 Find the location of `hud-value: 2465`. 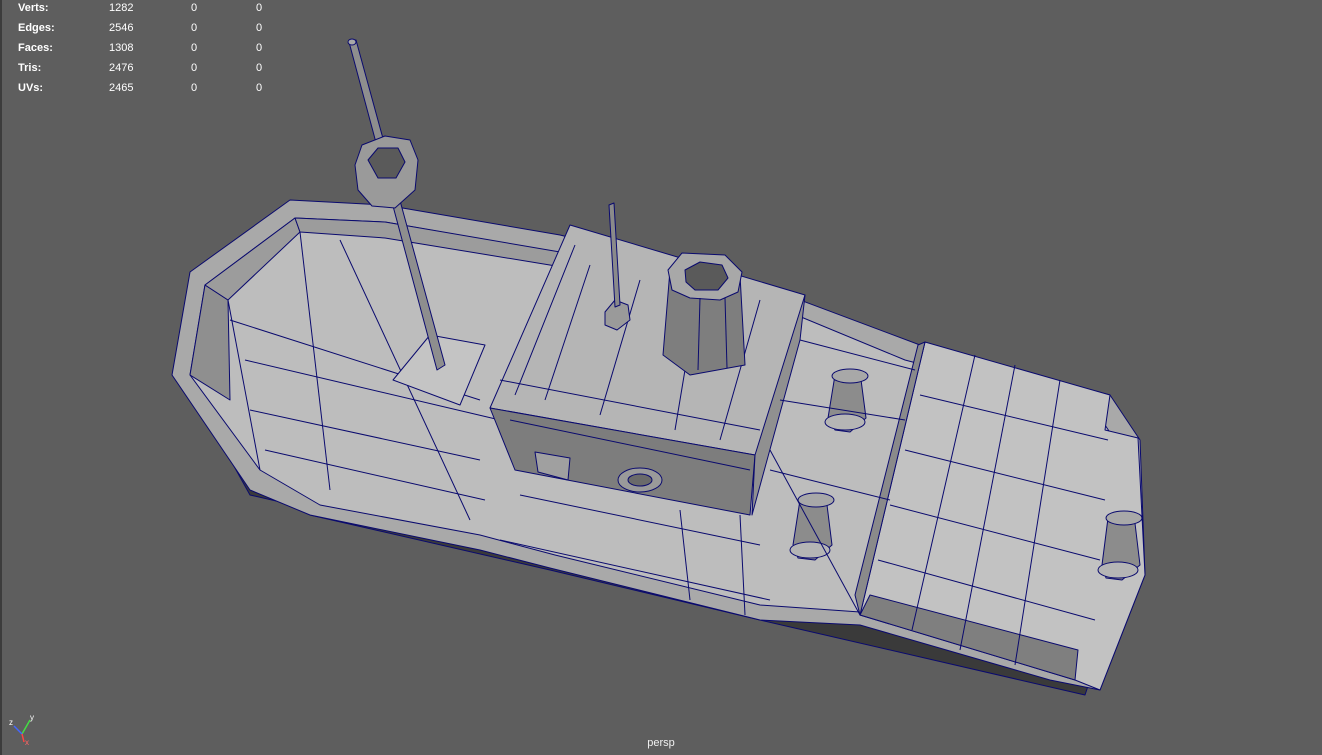

hud-value: 2465 is located at coordinates (121, 88).